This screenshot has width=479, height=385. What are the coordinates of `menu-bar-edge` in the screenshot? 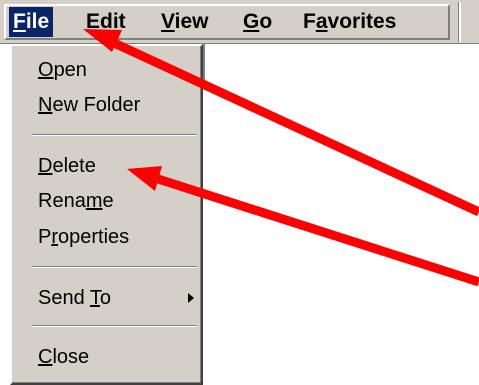 It's located at (459, 22).